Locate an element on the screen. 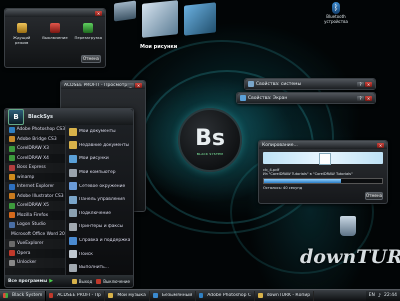 This screenshot has height=301, width=400. start-menu-place-item: Поиск is located at coordinates (99, 254).